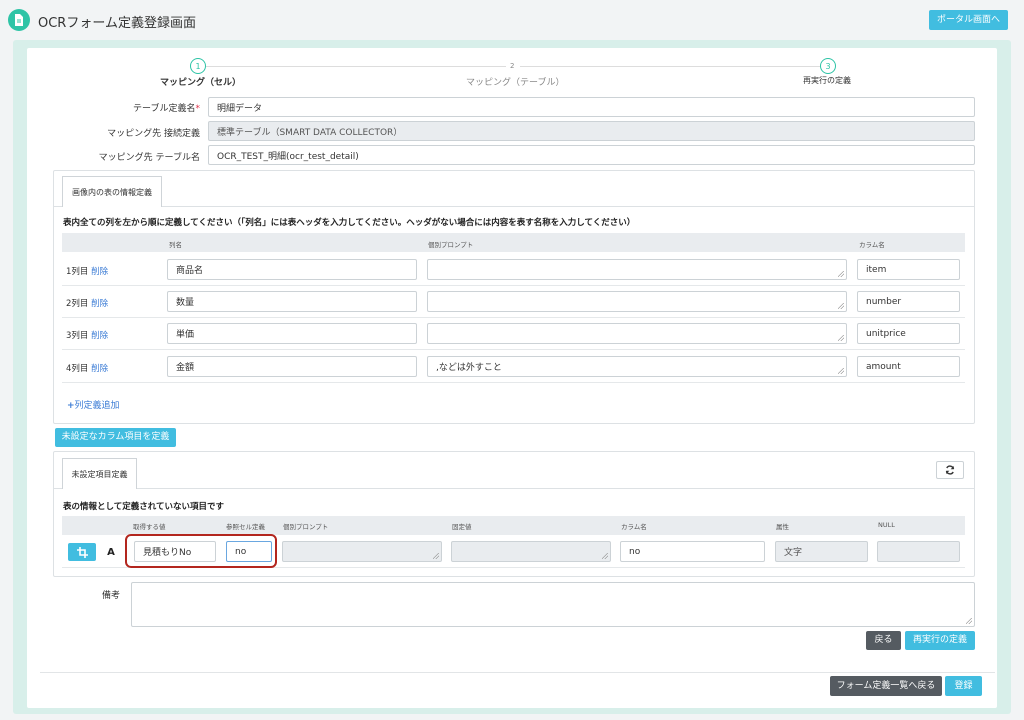 The width and height of the screenshot is (1024, 720). I want to click on required-mark: *, so click(198, 109).